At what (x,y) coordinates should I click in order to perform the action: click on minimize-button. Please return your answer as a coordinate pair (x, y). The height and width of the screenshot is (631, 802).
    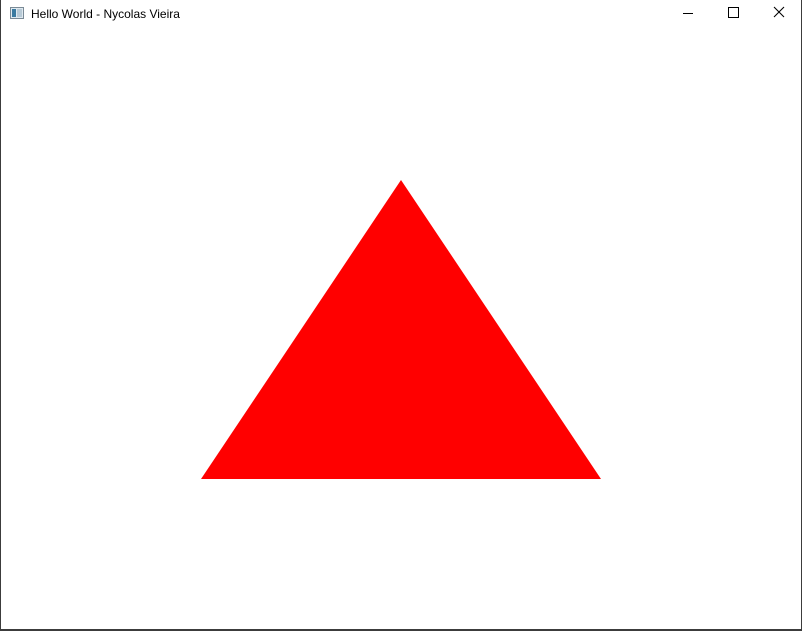
    Looking at the image, I should click on (688, 14).